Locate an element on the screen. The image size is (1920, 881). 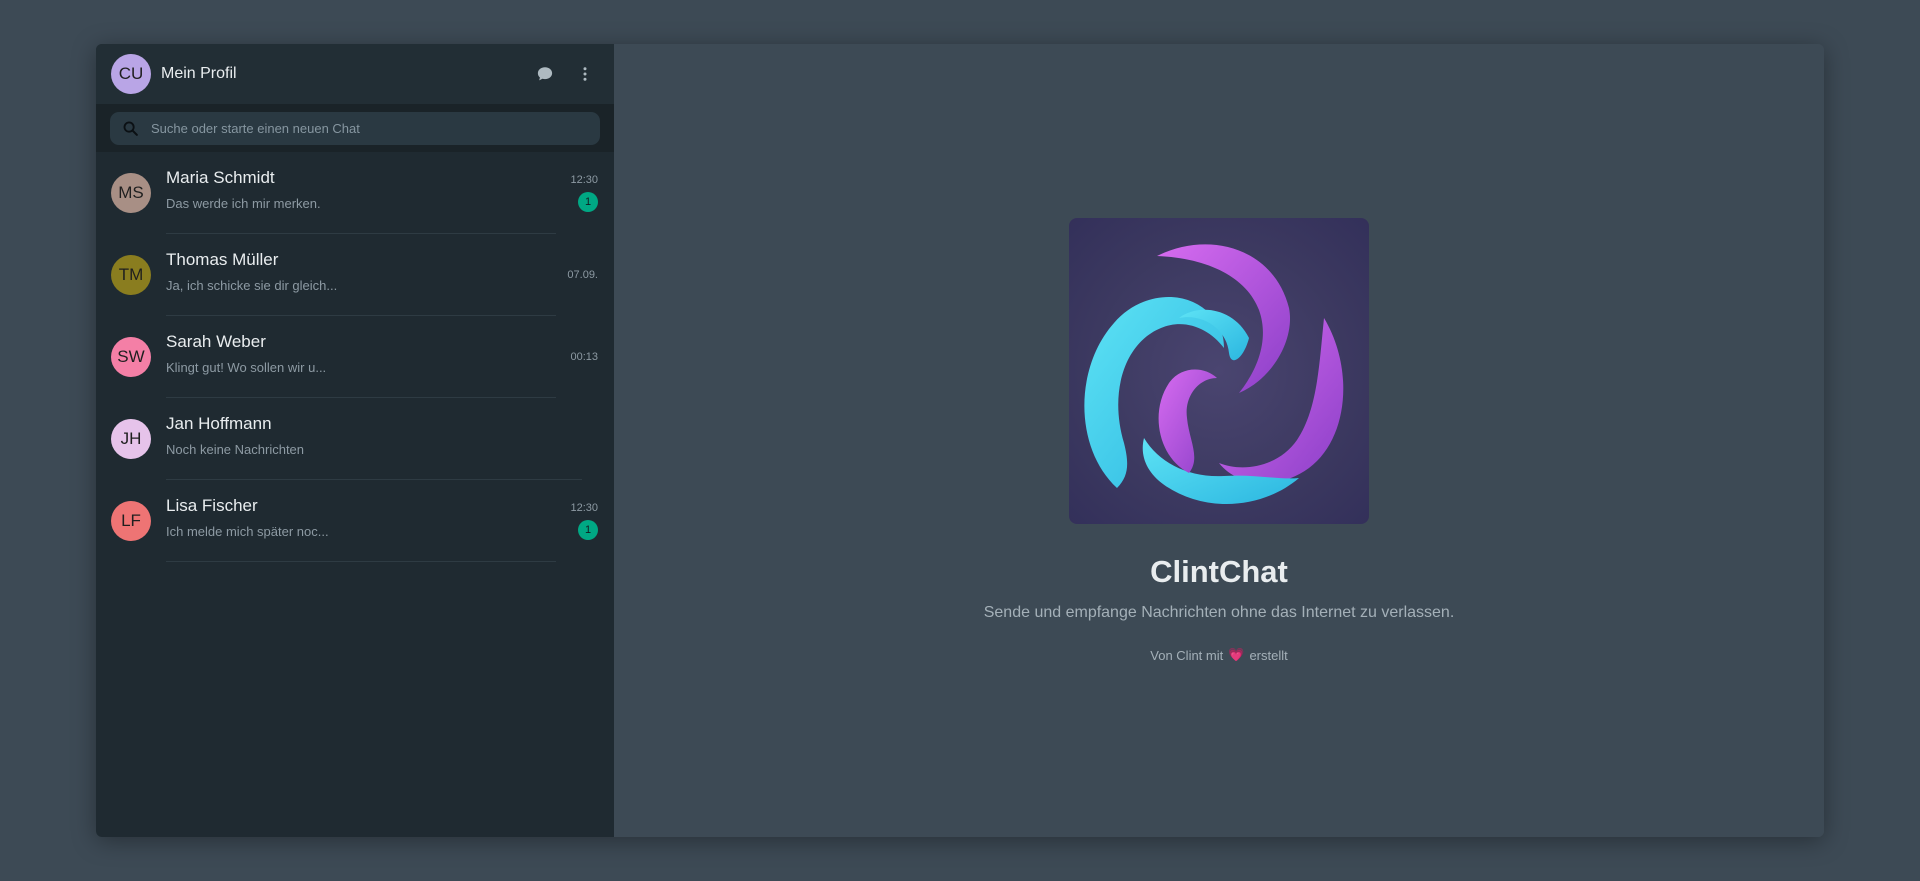
chat-name: Lisa Fischer is located at coordinates (212, 505).